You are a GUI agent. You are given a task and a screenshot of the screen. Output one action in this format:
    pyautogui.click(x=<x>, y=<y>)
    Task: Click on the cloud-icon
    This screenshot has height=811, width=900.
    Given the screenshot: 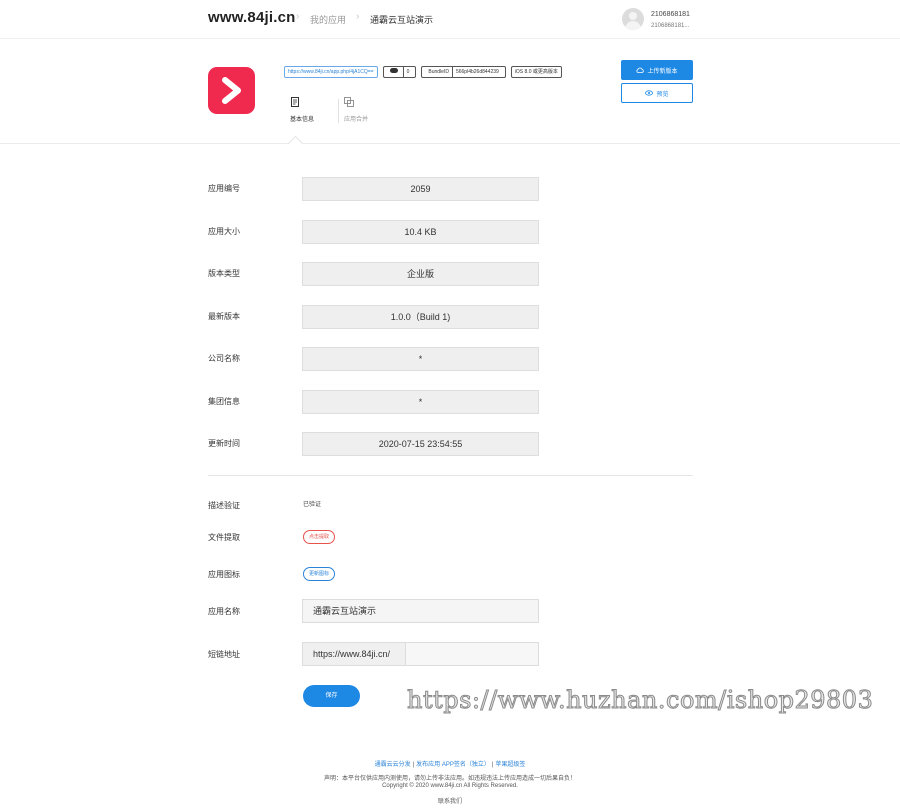 What is the action you would take?
    pyautogui.click(x=395, y=72)
    